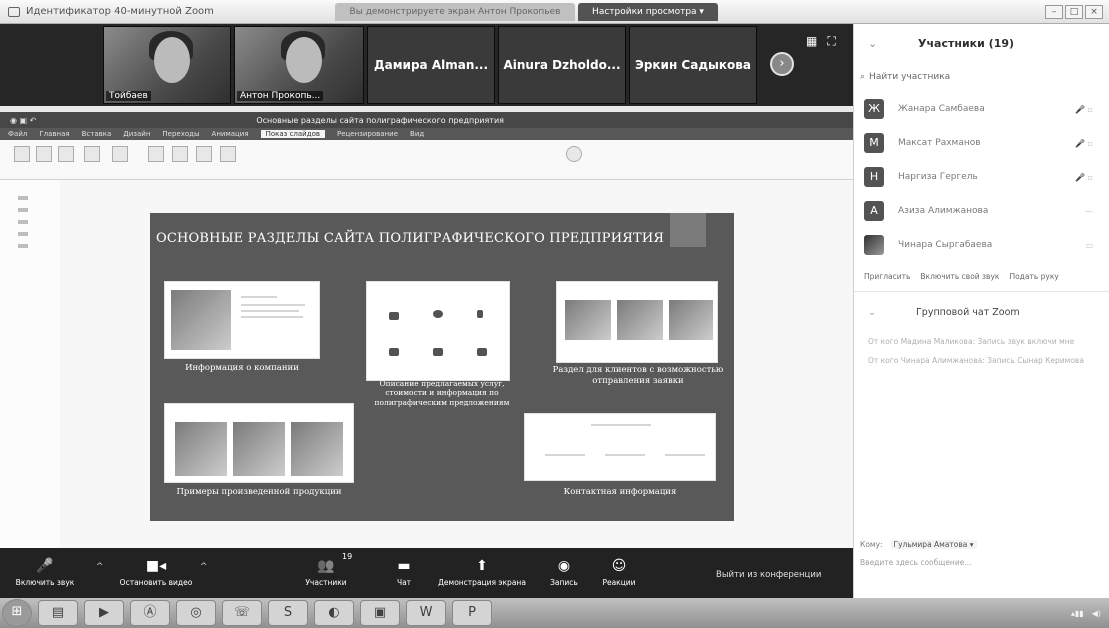 The width and height of the screenshot is (1109, 628). I want to click on ribbon-tab: Переходы, so click(180, 134).